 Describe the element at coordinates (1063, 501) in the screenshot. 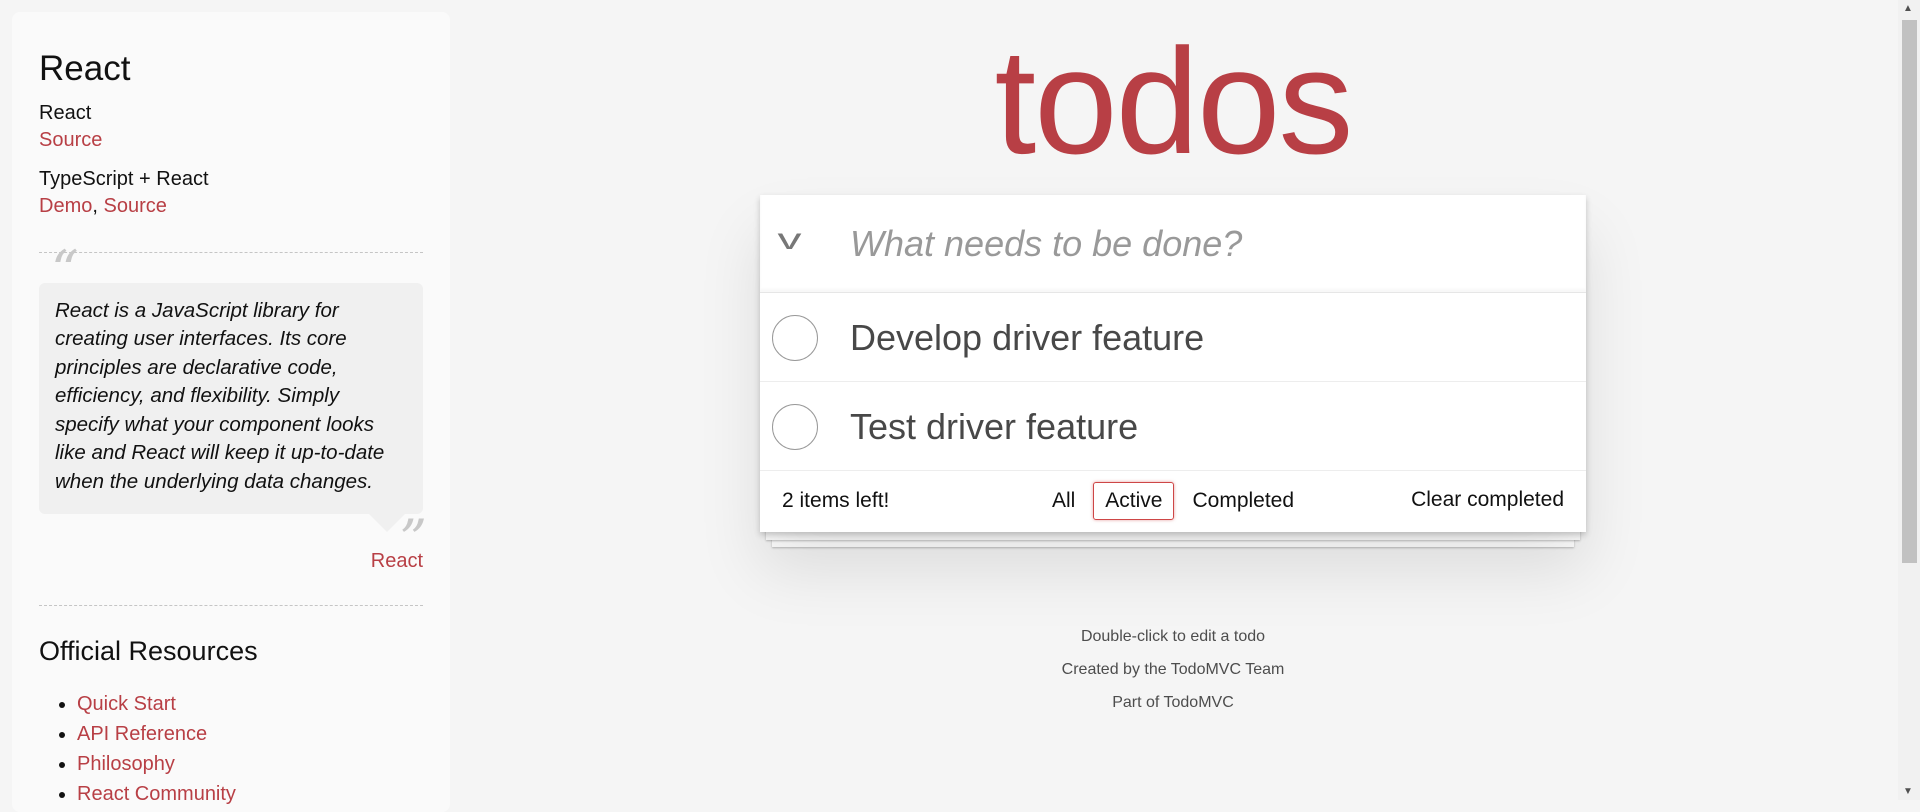

I see `filter-all: All` at that location.